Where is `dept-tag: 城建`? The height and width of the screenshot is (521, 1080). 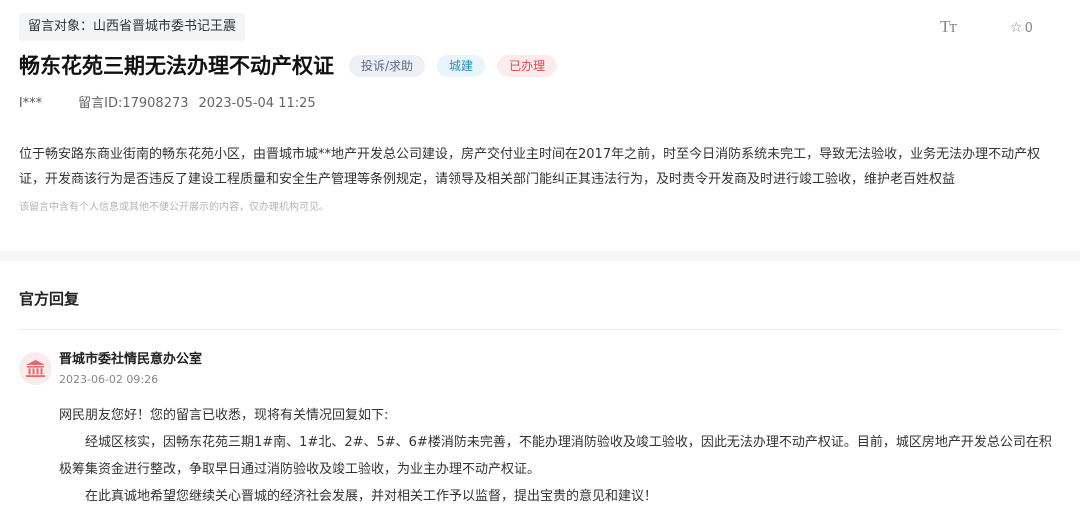
dept-tag: 城建 is located at coordinates (461, 66).